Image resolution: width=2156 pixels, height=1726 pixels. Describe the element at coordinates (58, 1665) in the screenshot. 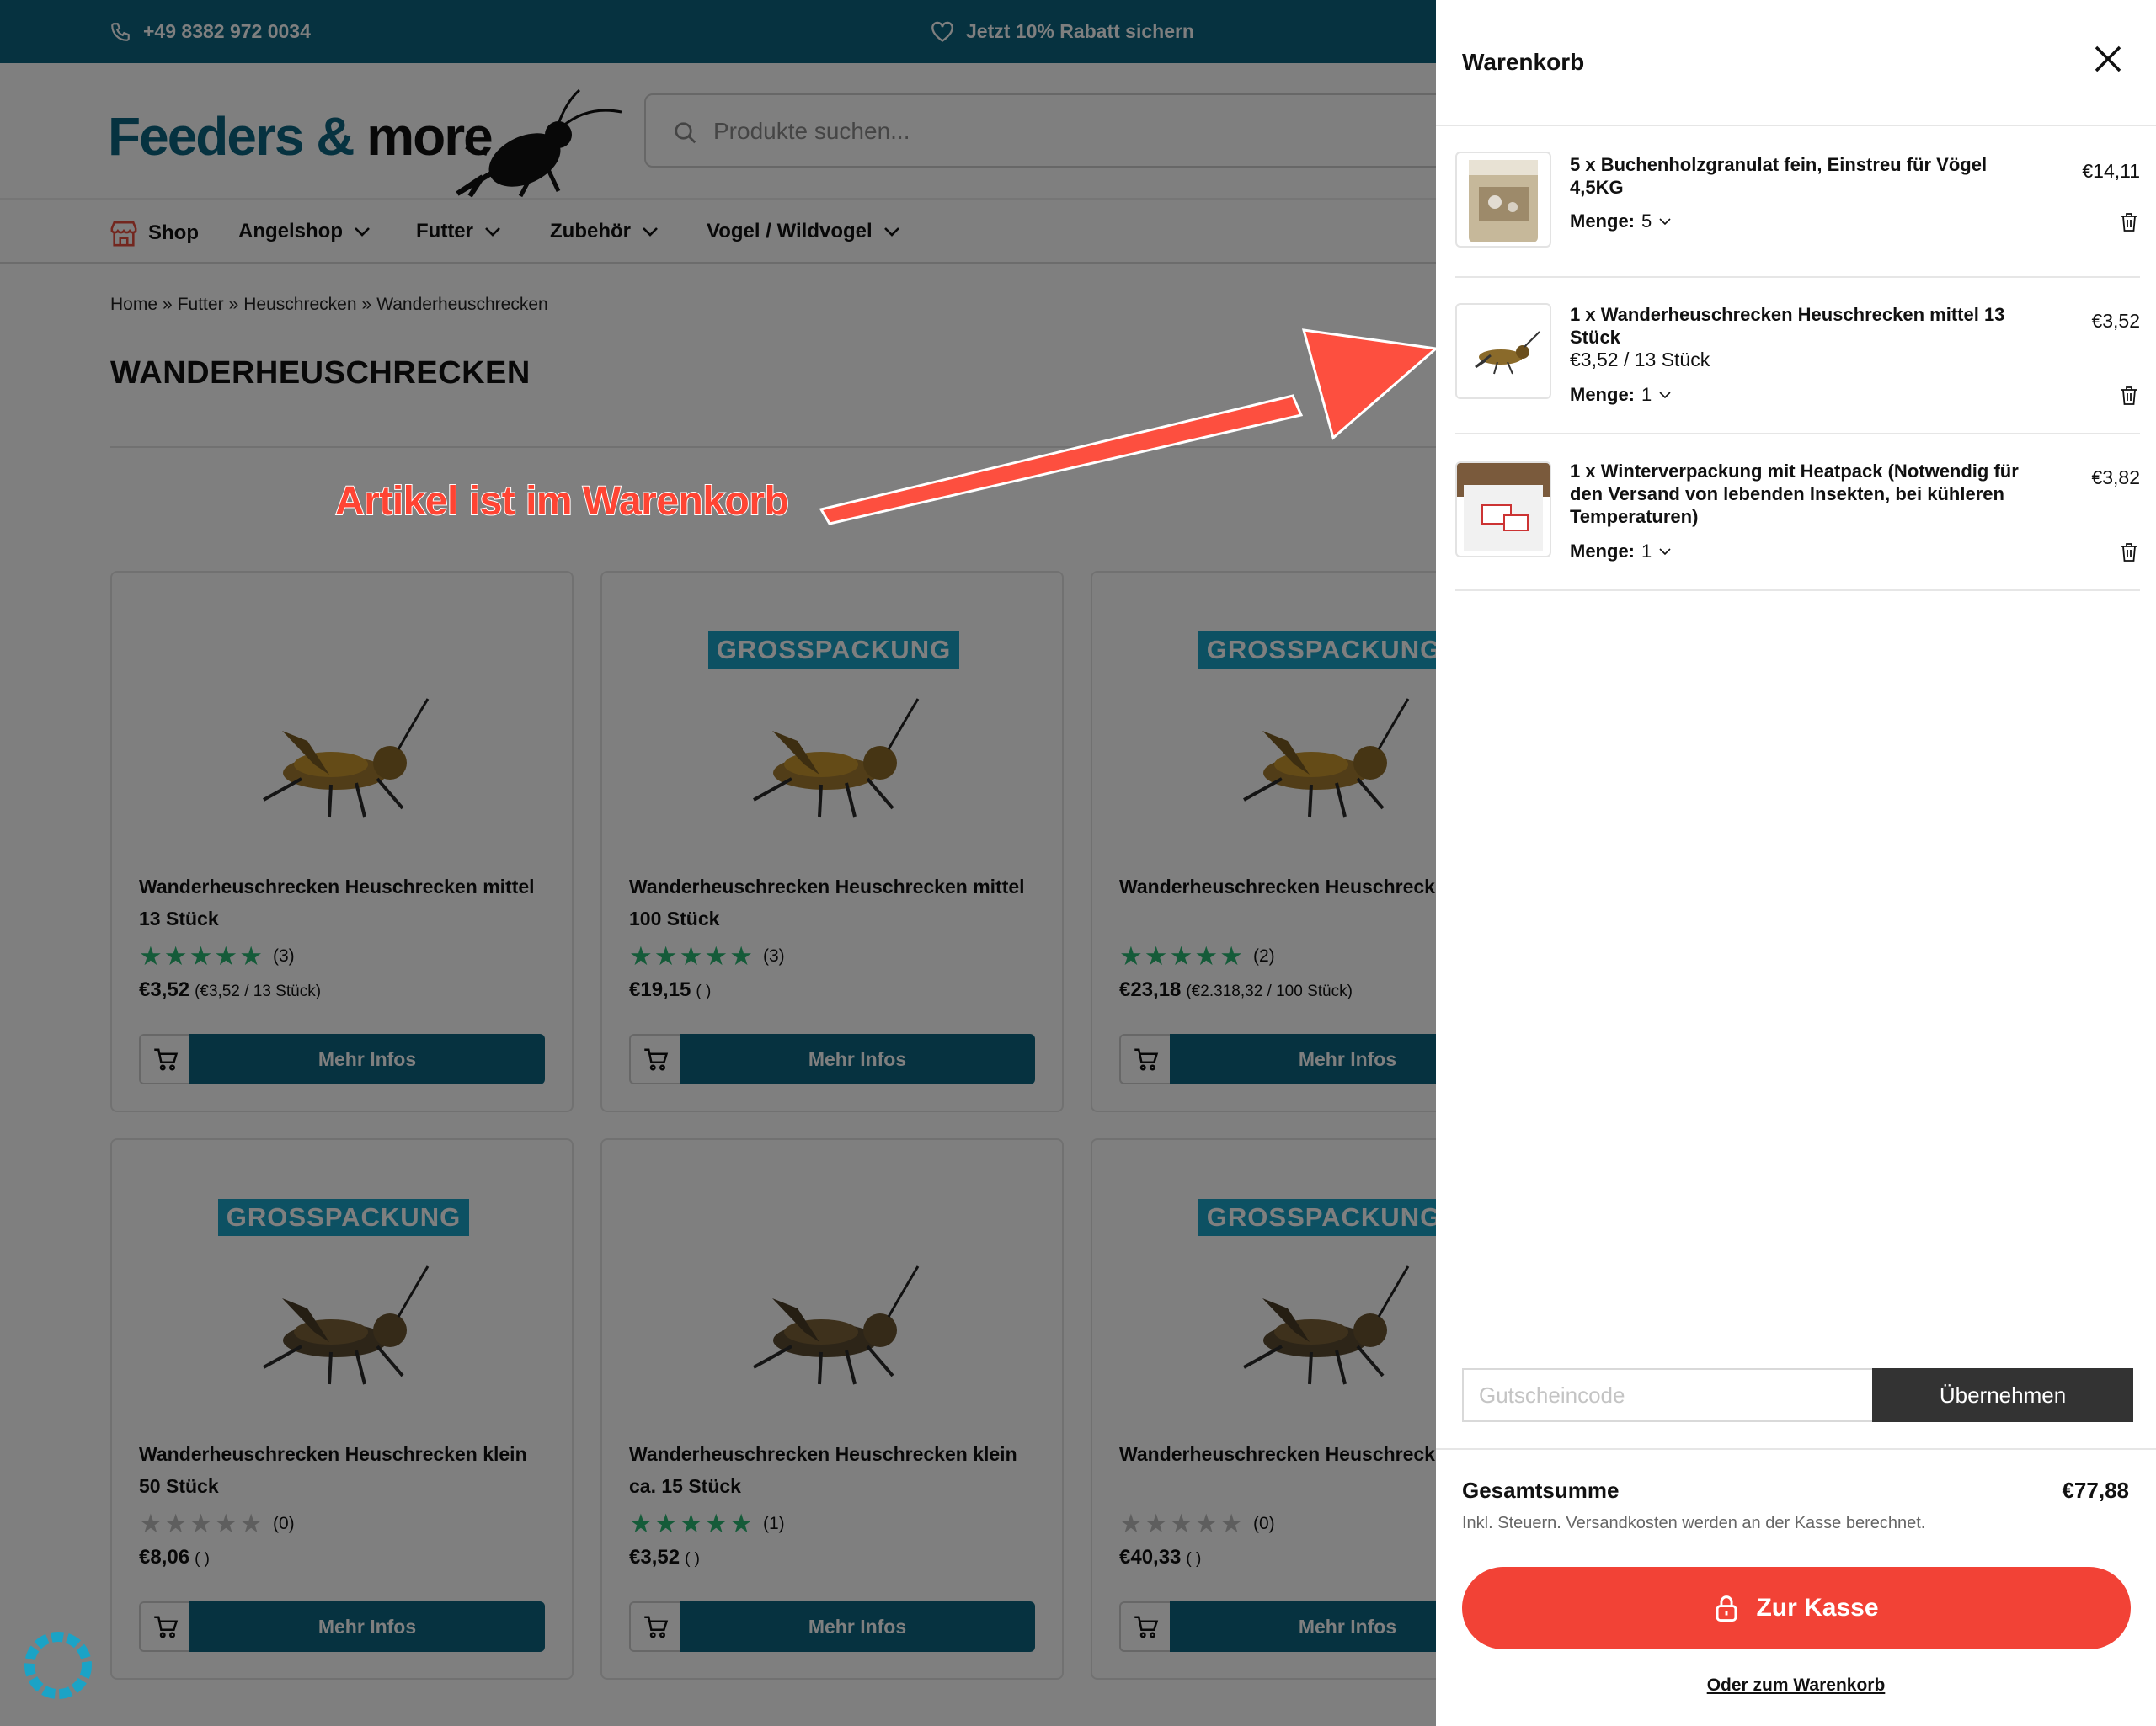

I see `chat-widget-icon` at that location.